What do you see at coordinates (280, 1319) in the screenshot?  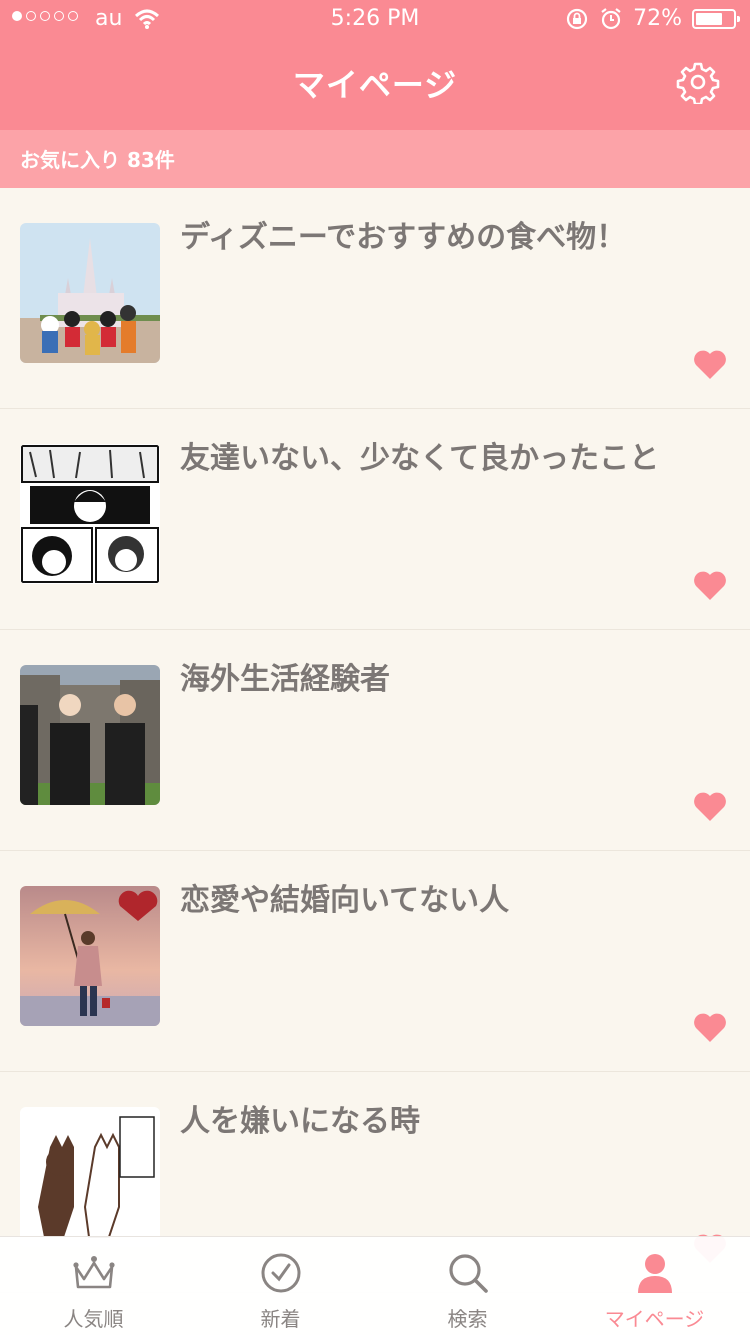 I see `tab-label: 新着` at bounding box center [280, 1319].